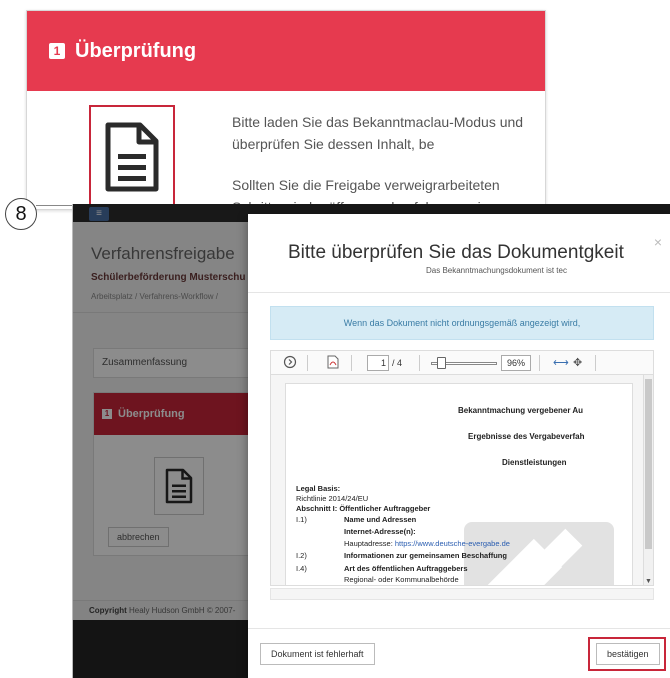 The height and width of the screenshot is (678, 670). I want to click on doc-text: Regional- oder Kommunalbehörde, so click(401, 579).